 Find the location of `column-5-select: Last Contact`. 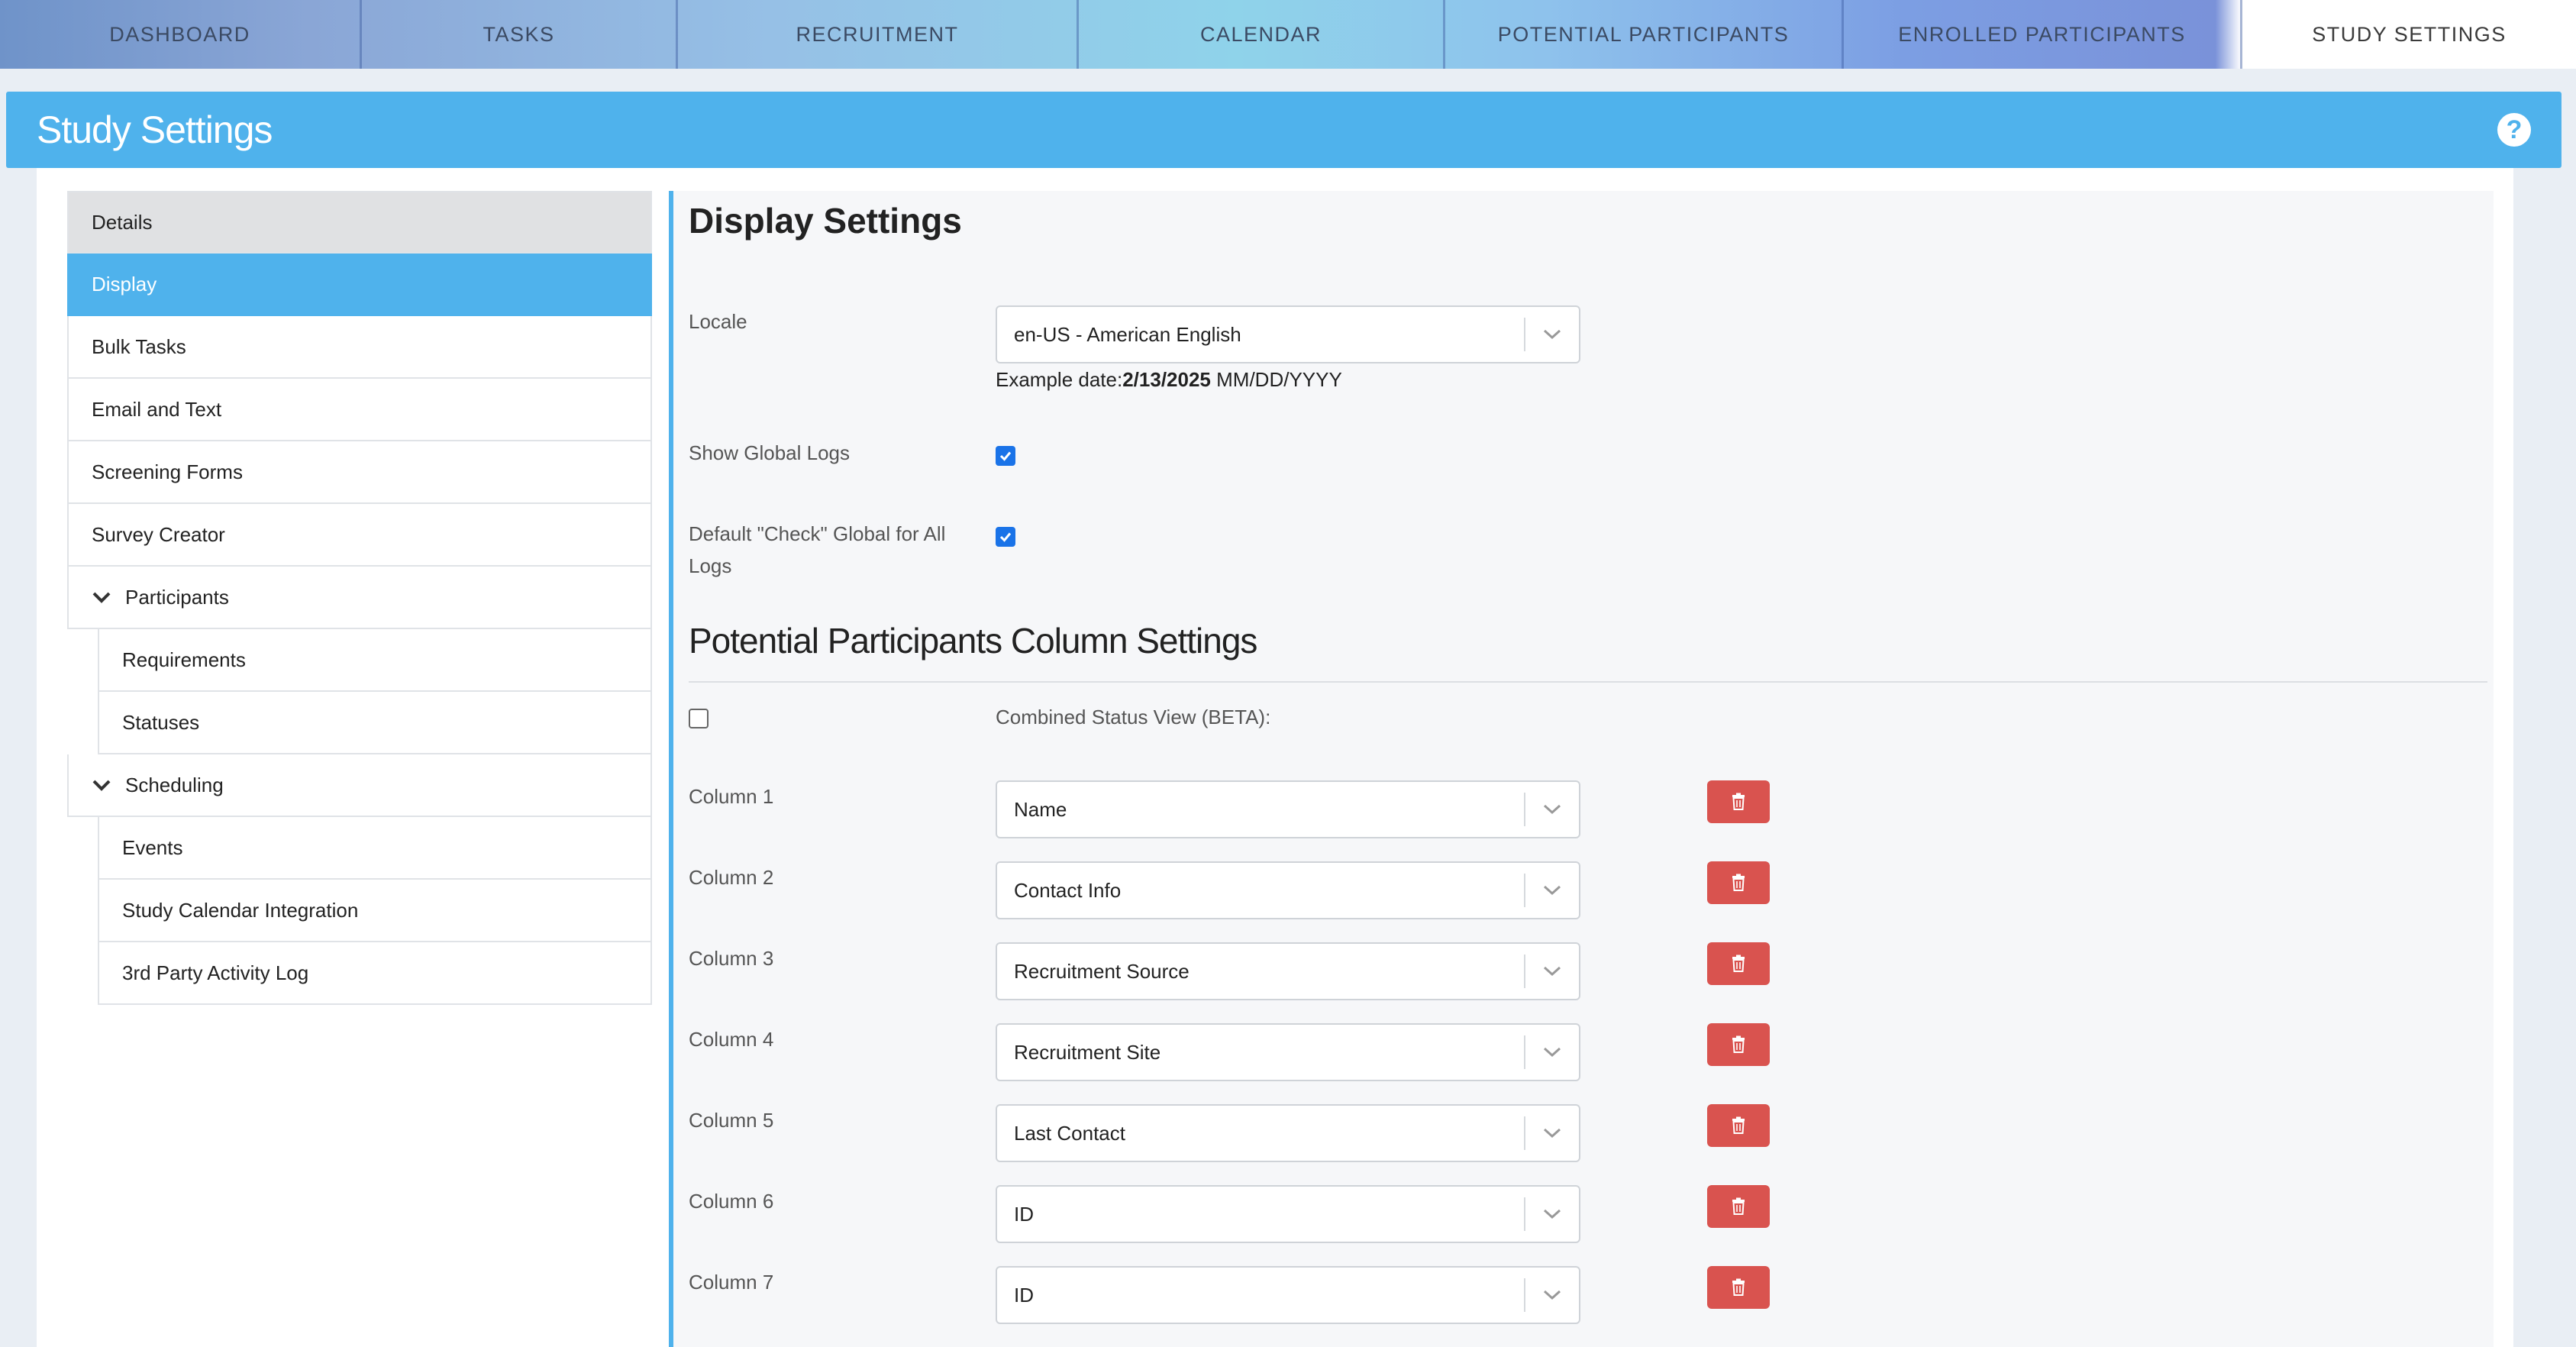

column-5-select: Last Contact is located at coordinates (1288, 1133).